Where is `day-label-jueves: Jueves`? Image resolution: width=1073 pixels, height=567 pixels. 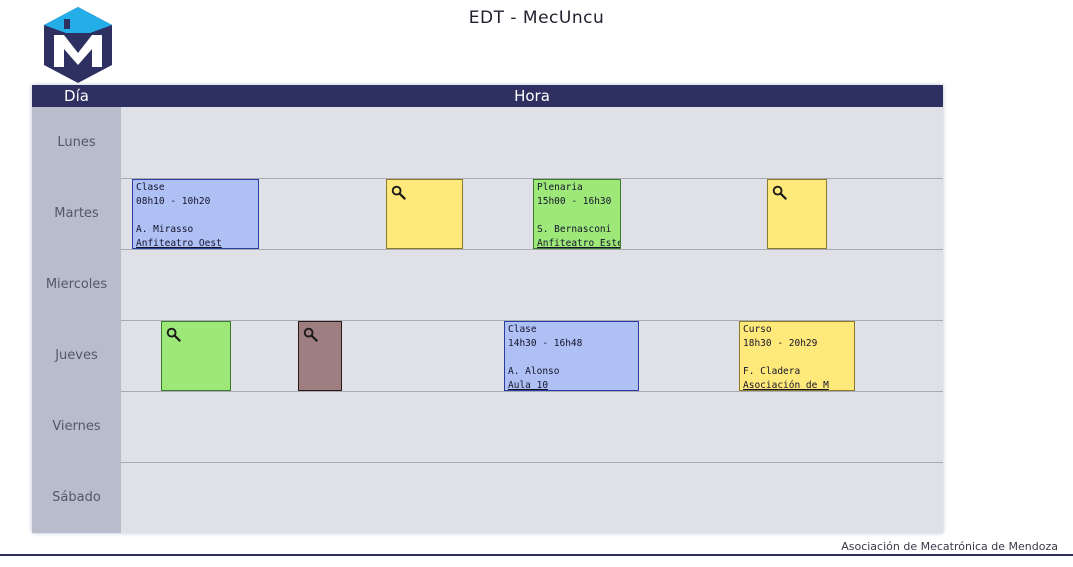
day-label-jueves: Jueves is located at coordinates (76, 355).